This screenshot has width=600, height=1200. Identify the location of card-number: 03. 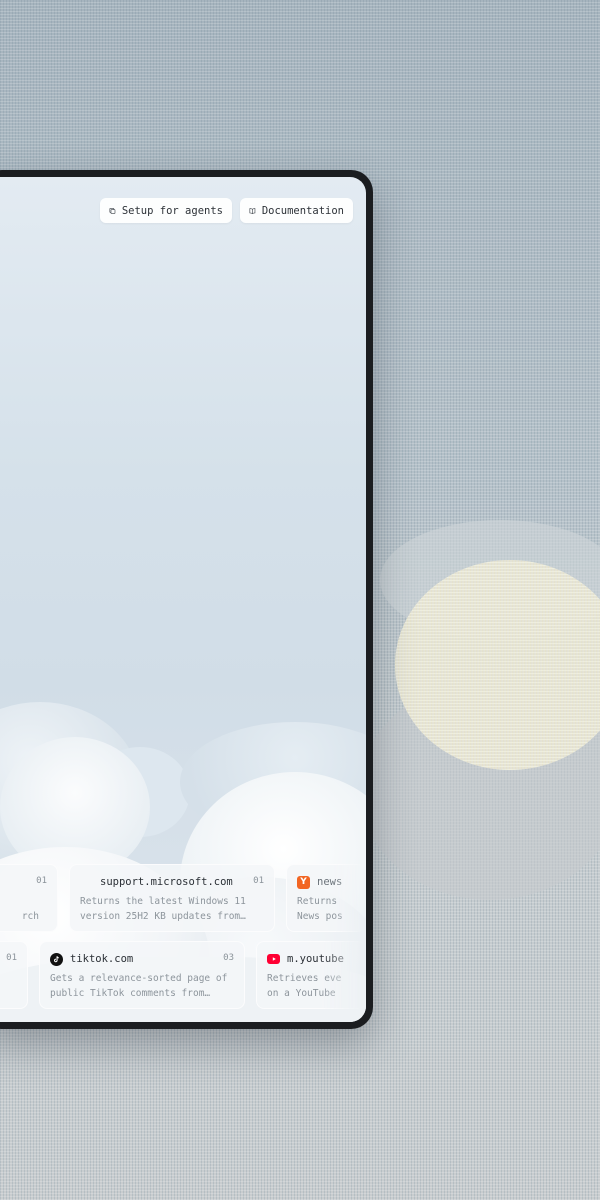
(228, 958).